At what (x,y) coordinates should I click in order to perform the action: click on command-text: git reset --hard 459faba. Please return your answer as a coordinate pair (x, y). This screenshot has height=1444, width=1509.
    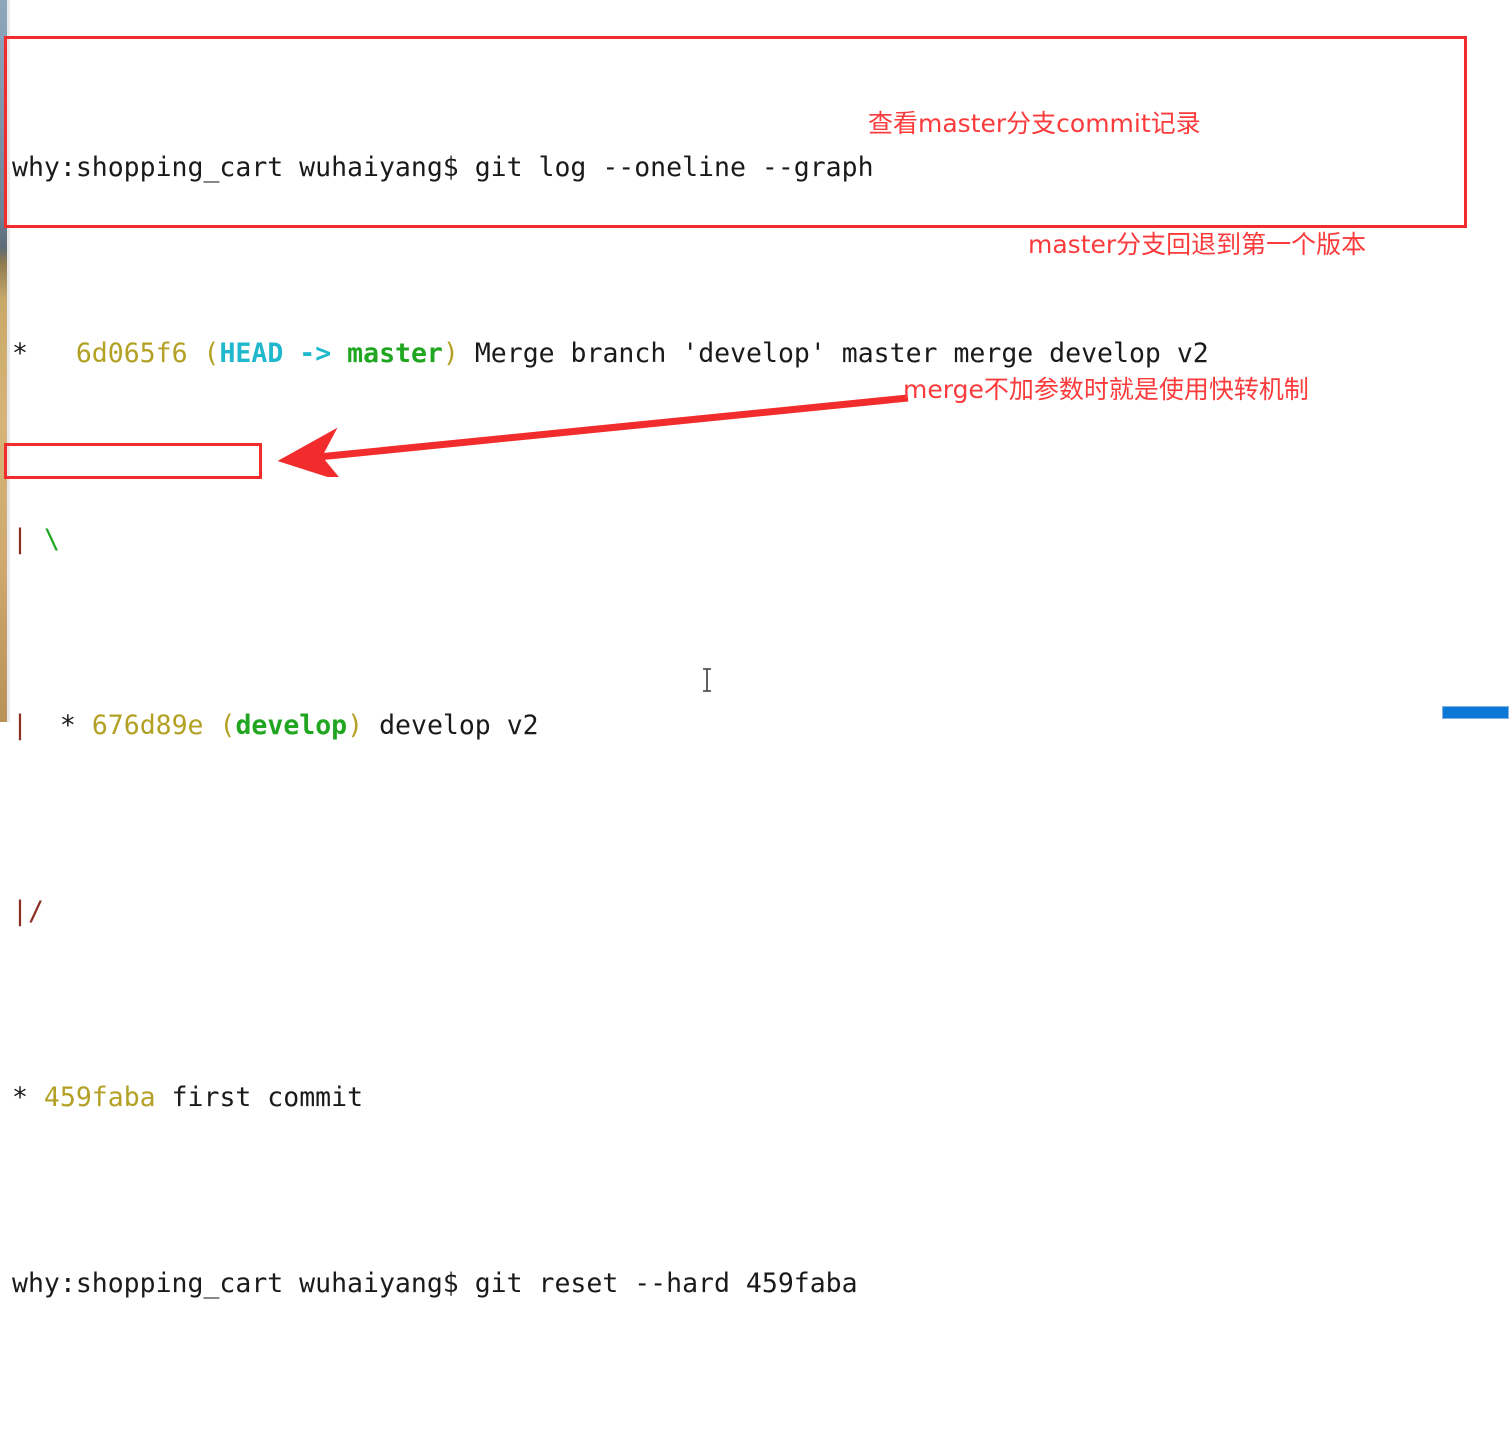
    Looking at the image, I should click on (666, 1283).